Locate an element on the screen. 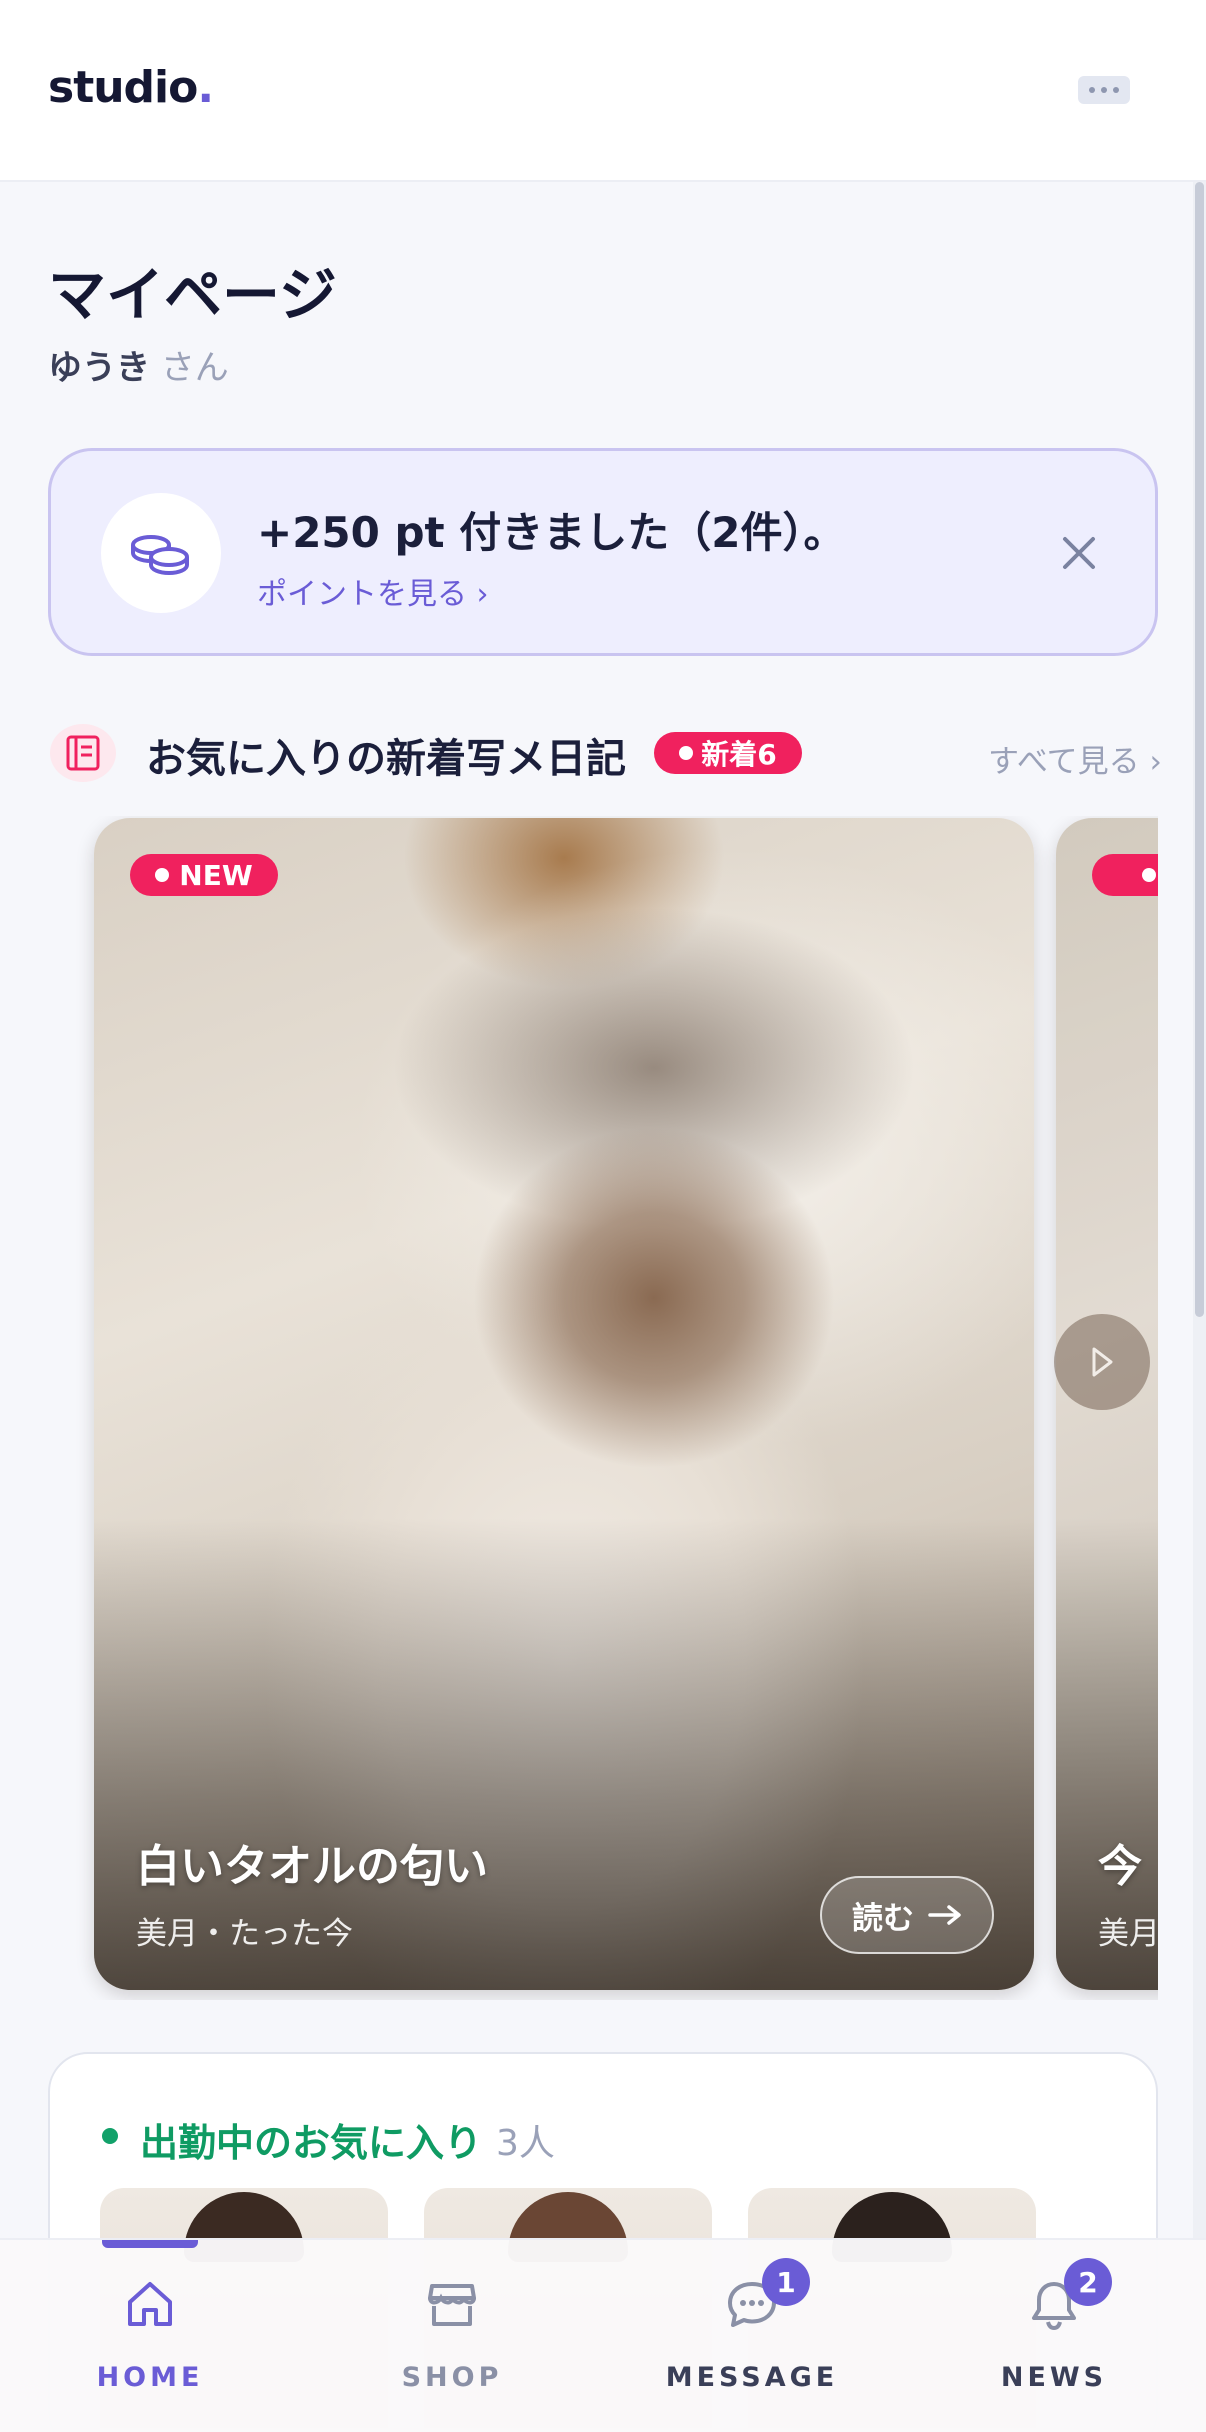 This screenshot has width=1206, height=2432. nav-label-shop: SHOP is located at coordinates (452, 2377).